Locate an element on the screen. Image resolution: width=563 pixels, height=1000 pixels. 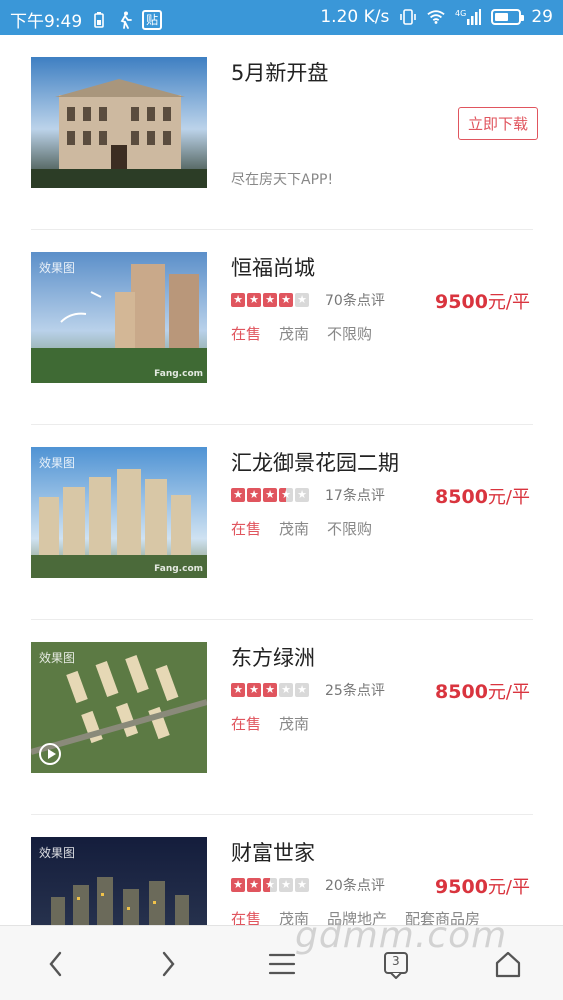
listing-item: 效果图 财富世家 20条点评 9500元/平 在售 茂南 品牌地产 配套商品房 is located at coordinates (282, 870).